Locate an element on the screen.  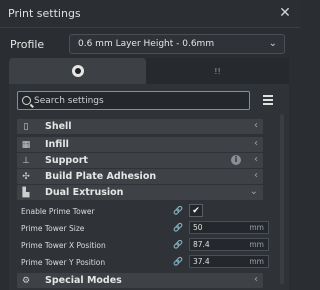
category-label: Shell is located at coordinates (58, 126).